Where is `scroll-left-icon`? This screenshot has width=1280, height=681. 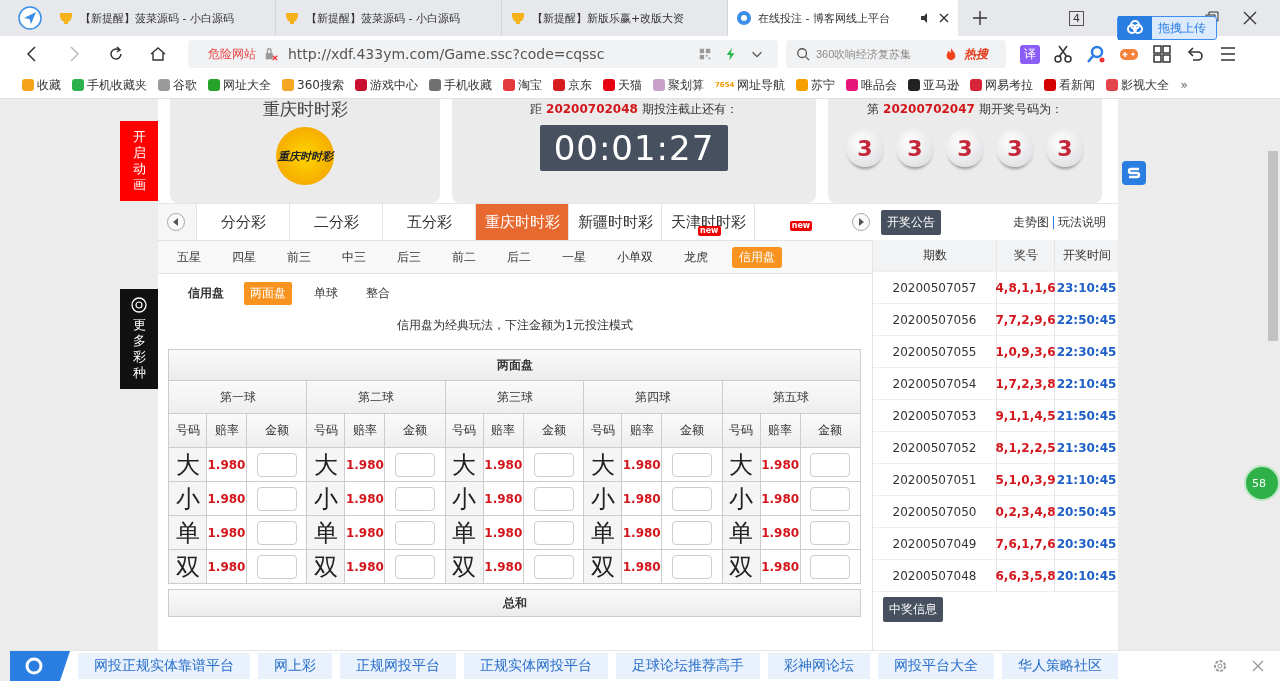 scroll-left-icon is located at coordinates (176, 222).